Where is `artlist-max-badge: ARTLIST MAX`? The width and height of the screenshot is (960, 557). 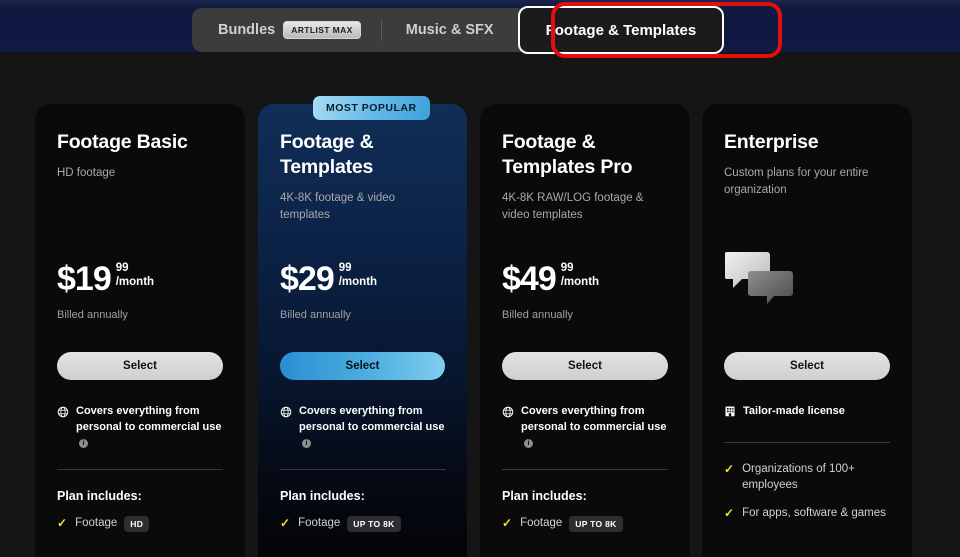
artlist-max-badge: ARTLIST MAX is located at coordinates (322, 30).